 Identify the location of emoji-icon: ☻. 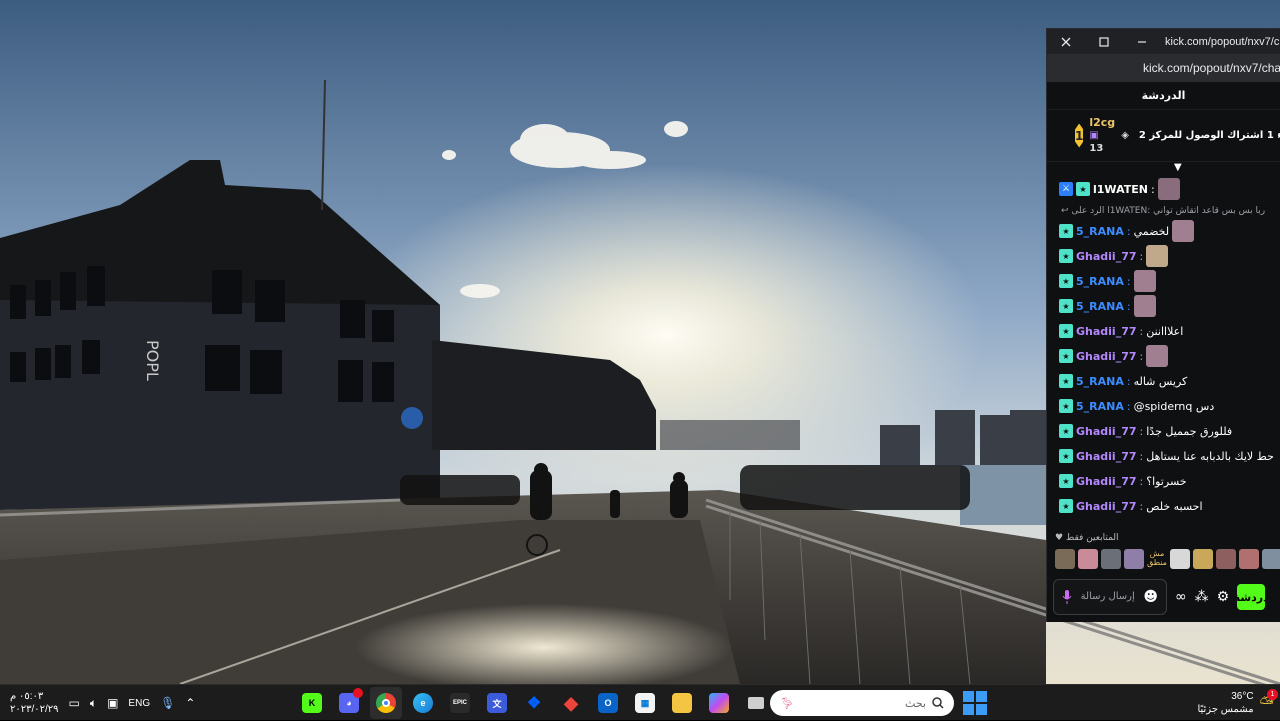
(1150, 597).